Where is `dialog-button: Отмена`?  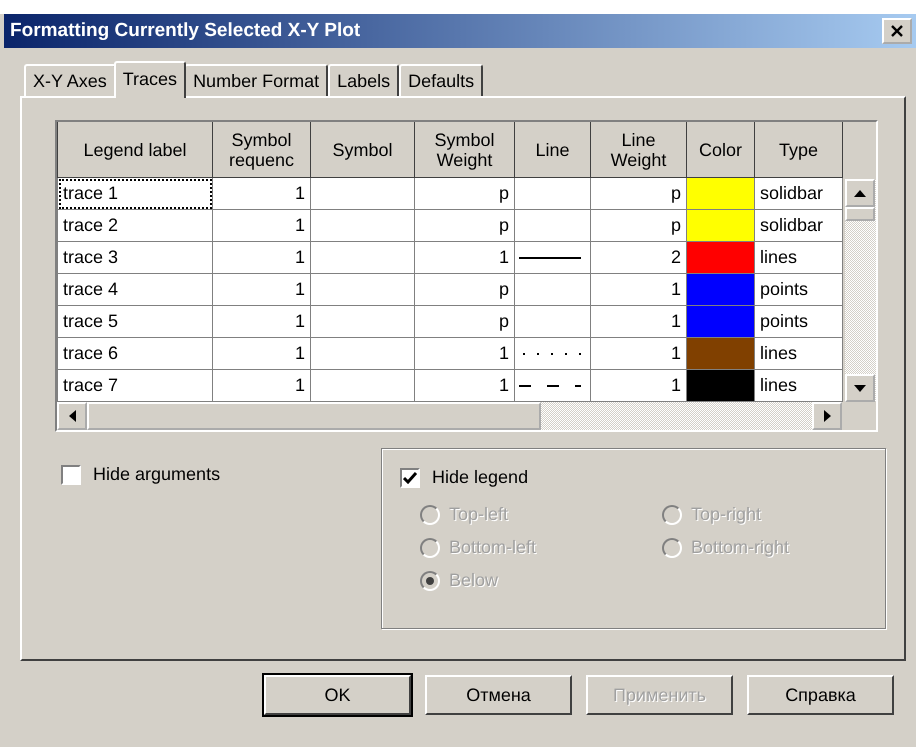
dialog-button: Отмена is located at coordinates (498, 695).